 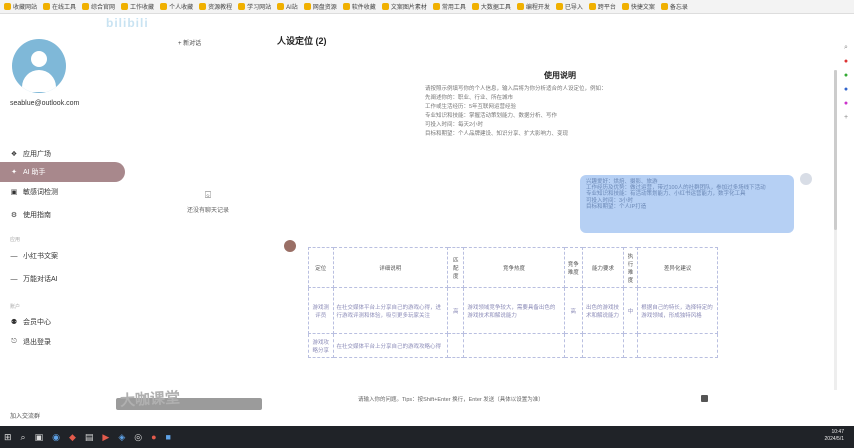 What do you see at coordinates (630, 267) in the screenshot?
I see `table-header: 执行难度` at bounding box center [630, 267].